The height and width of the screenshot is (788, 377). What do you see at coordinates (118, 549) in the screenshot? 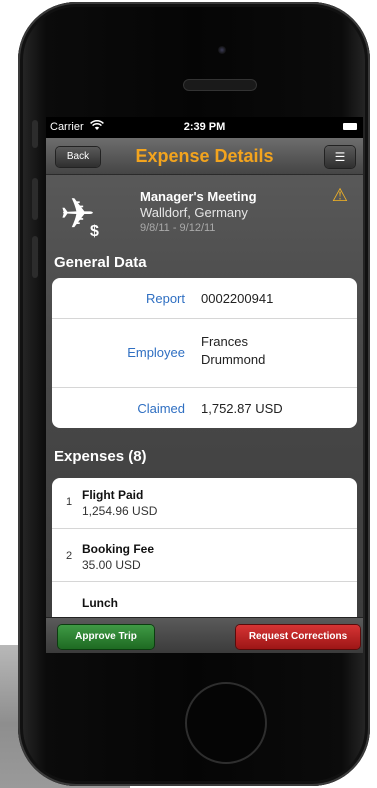
I see `expense-title: Booking Fee` at bounding box center [118, 549].